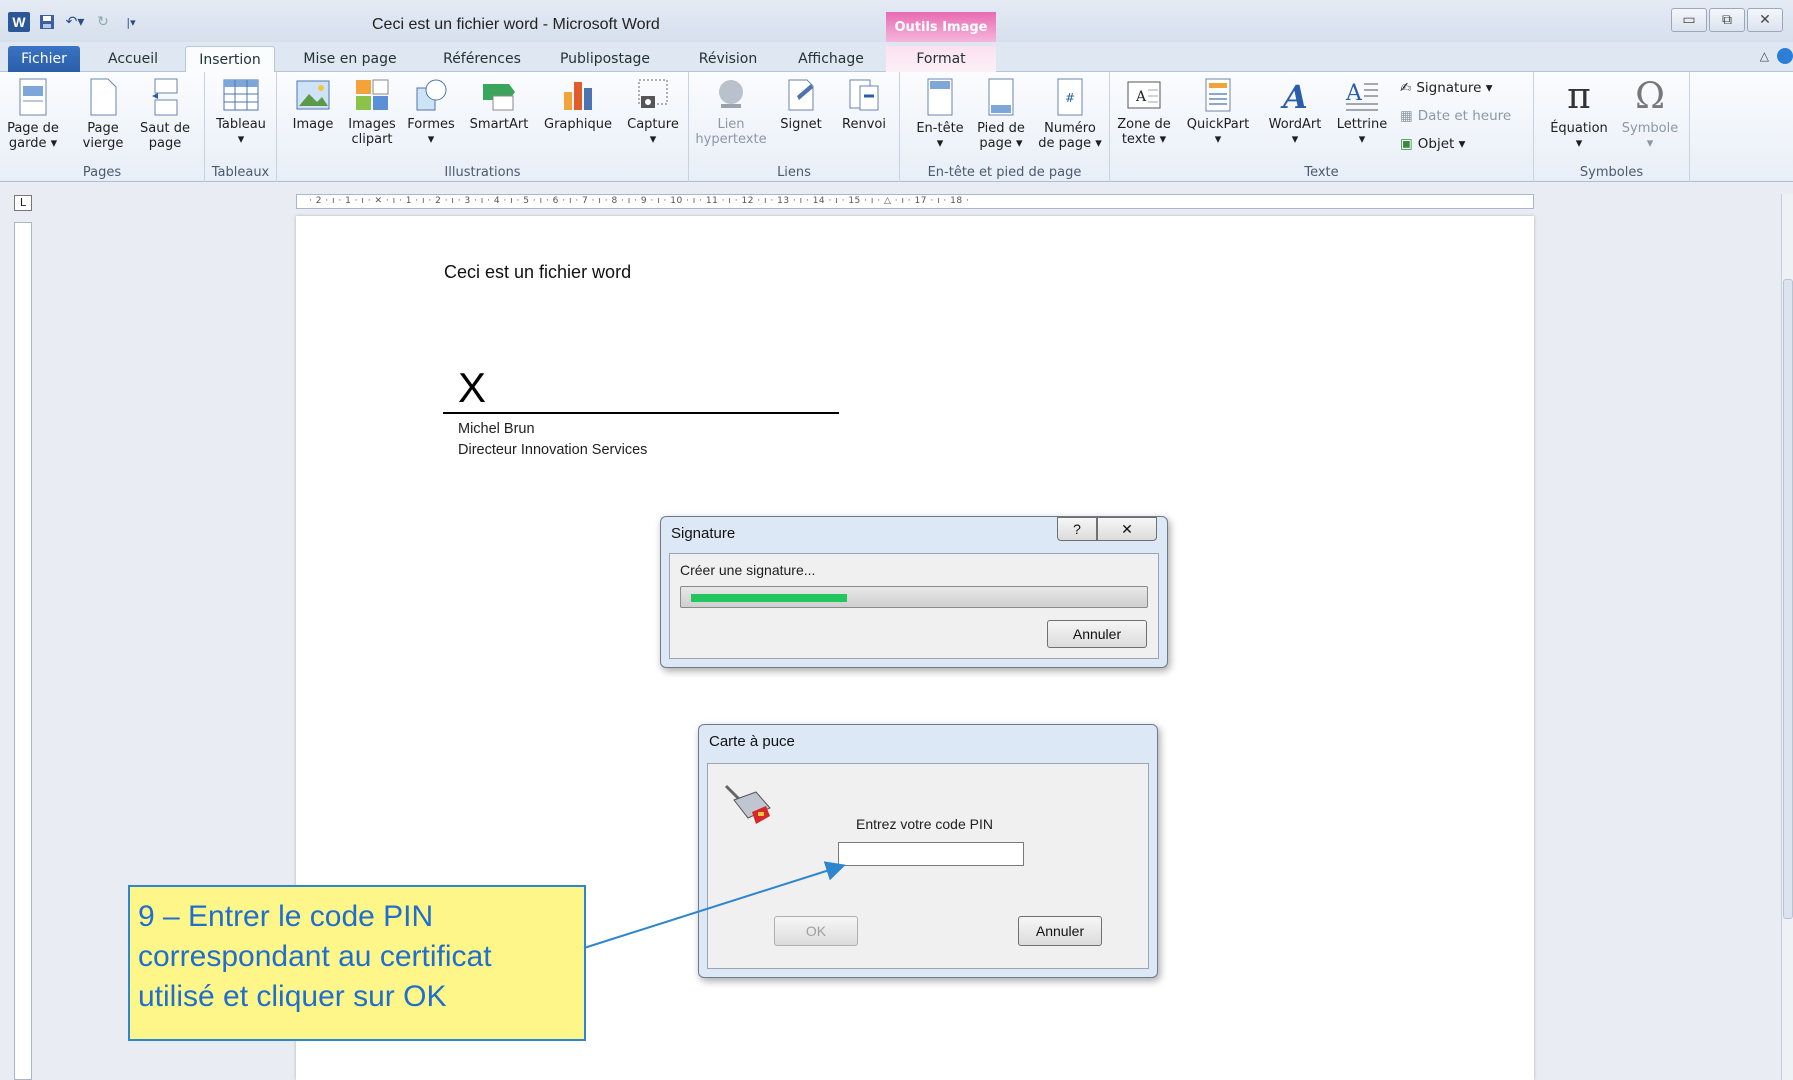 This screenshot has width=1793, height=1080. I want to click on zone-de-texte-button: A Zone de texte ▾, so click(1144, 112).